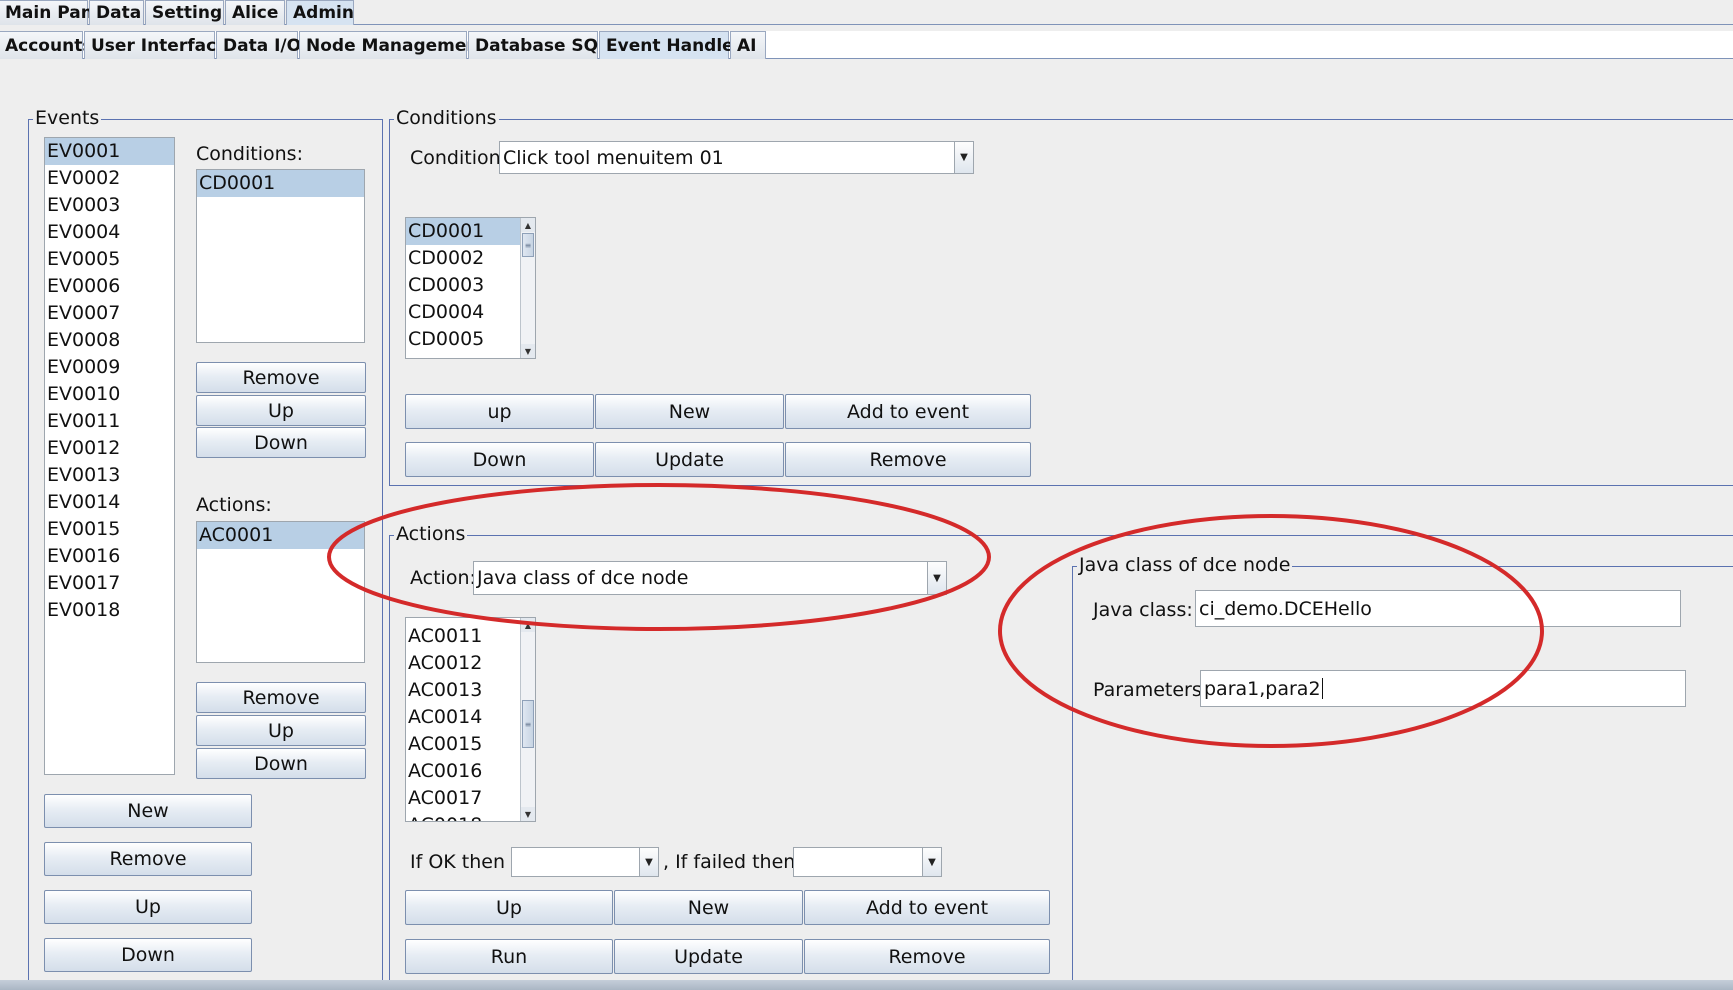  I want to click on list-item: AC0001, so click(280, 535).